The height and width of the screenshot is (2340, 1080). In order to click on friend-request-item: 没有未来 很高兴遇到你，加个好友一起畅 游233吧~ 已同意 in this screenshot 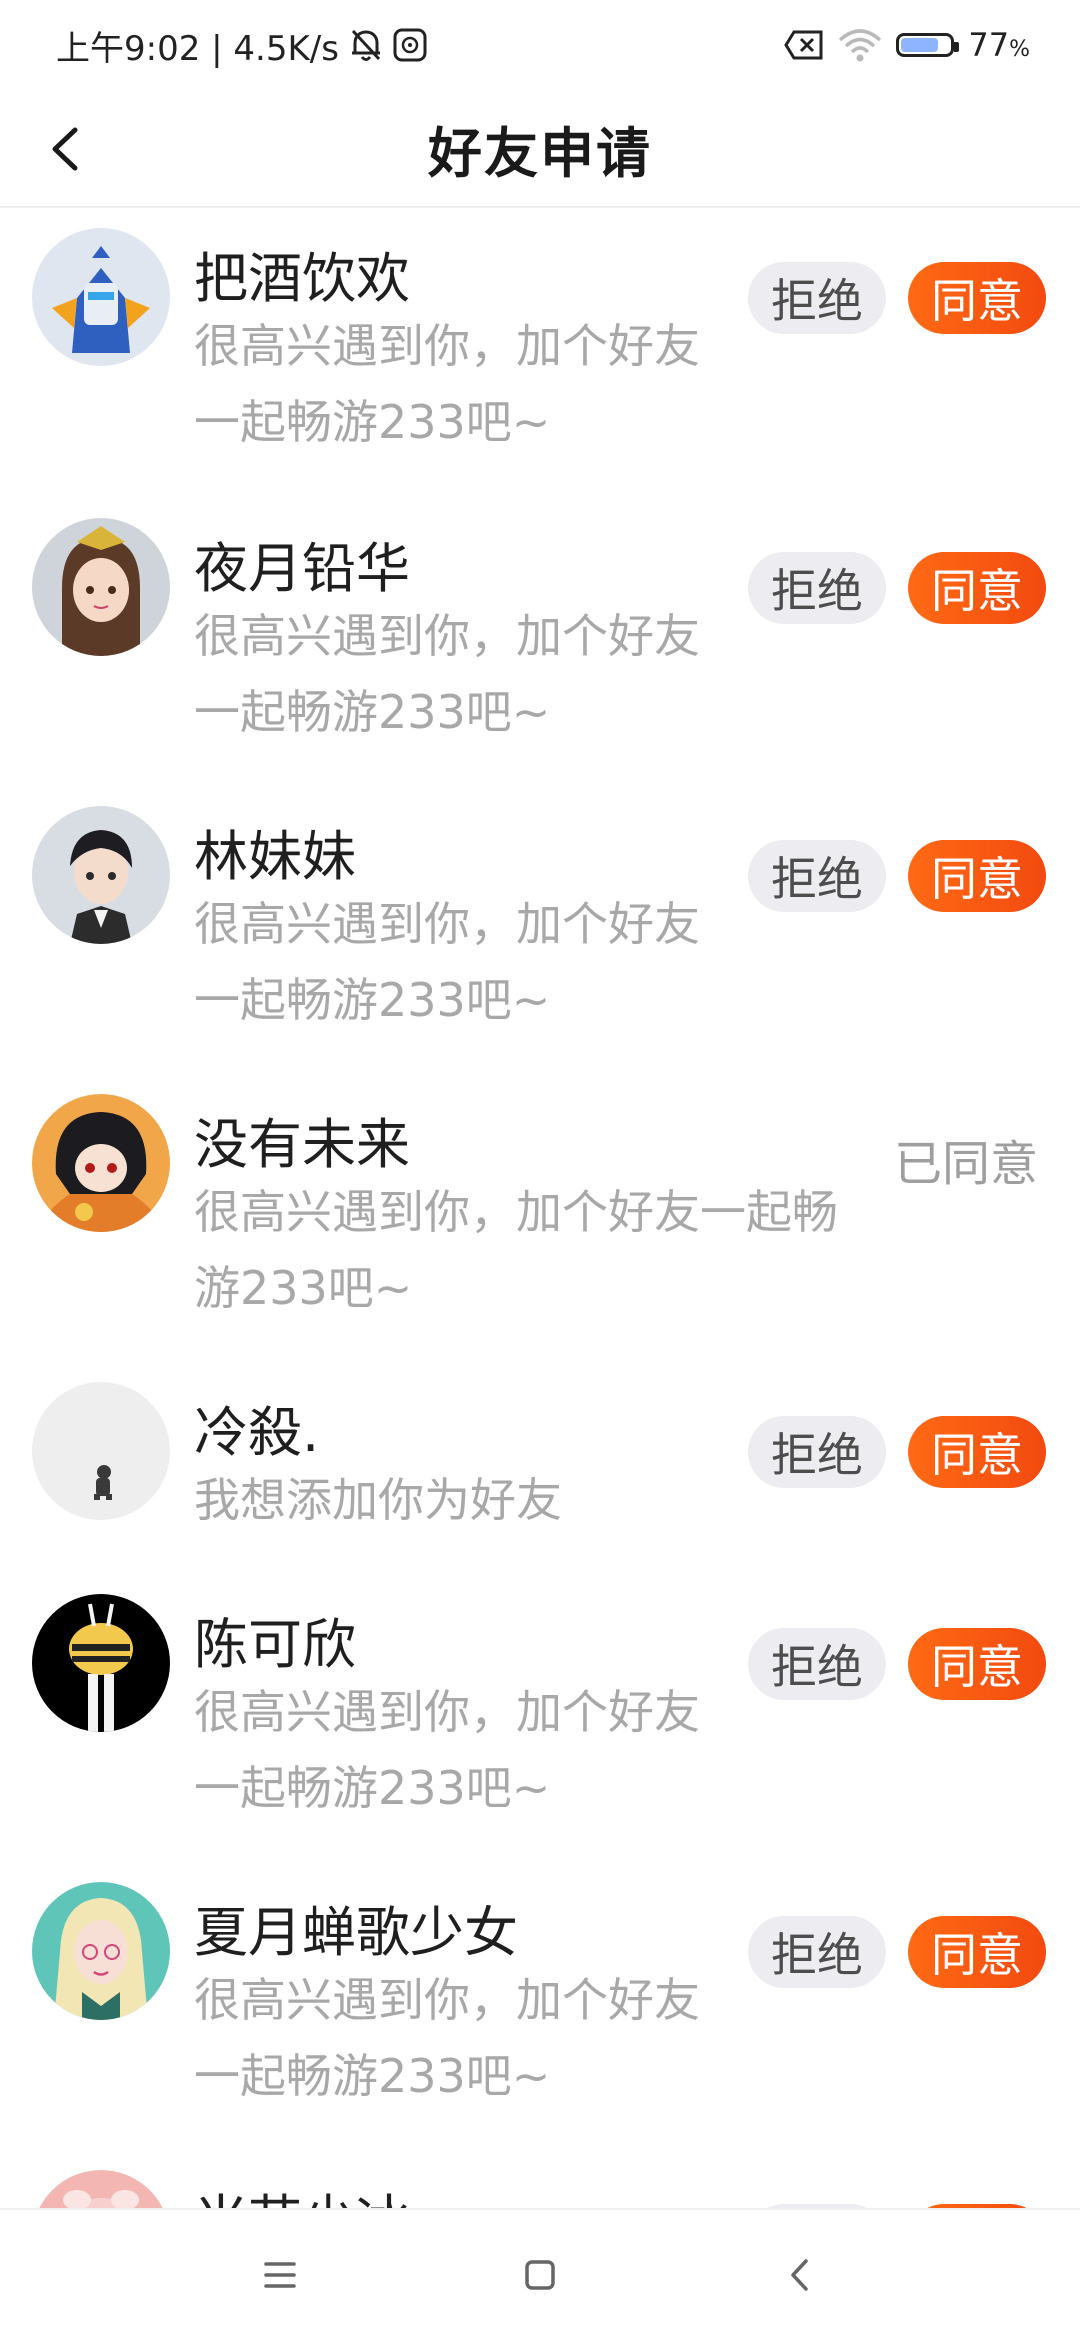, I will do `click(540, 1211)`.